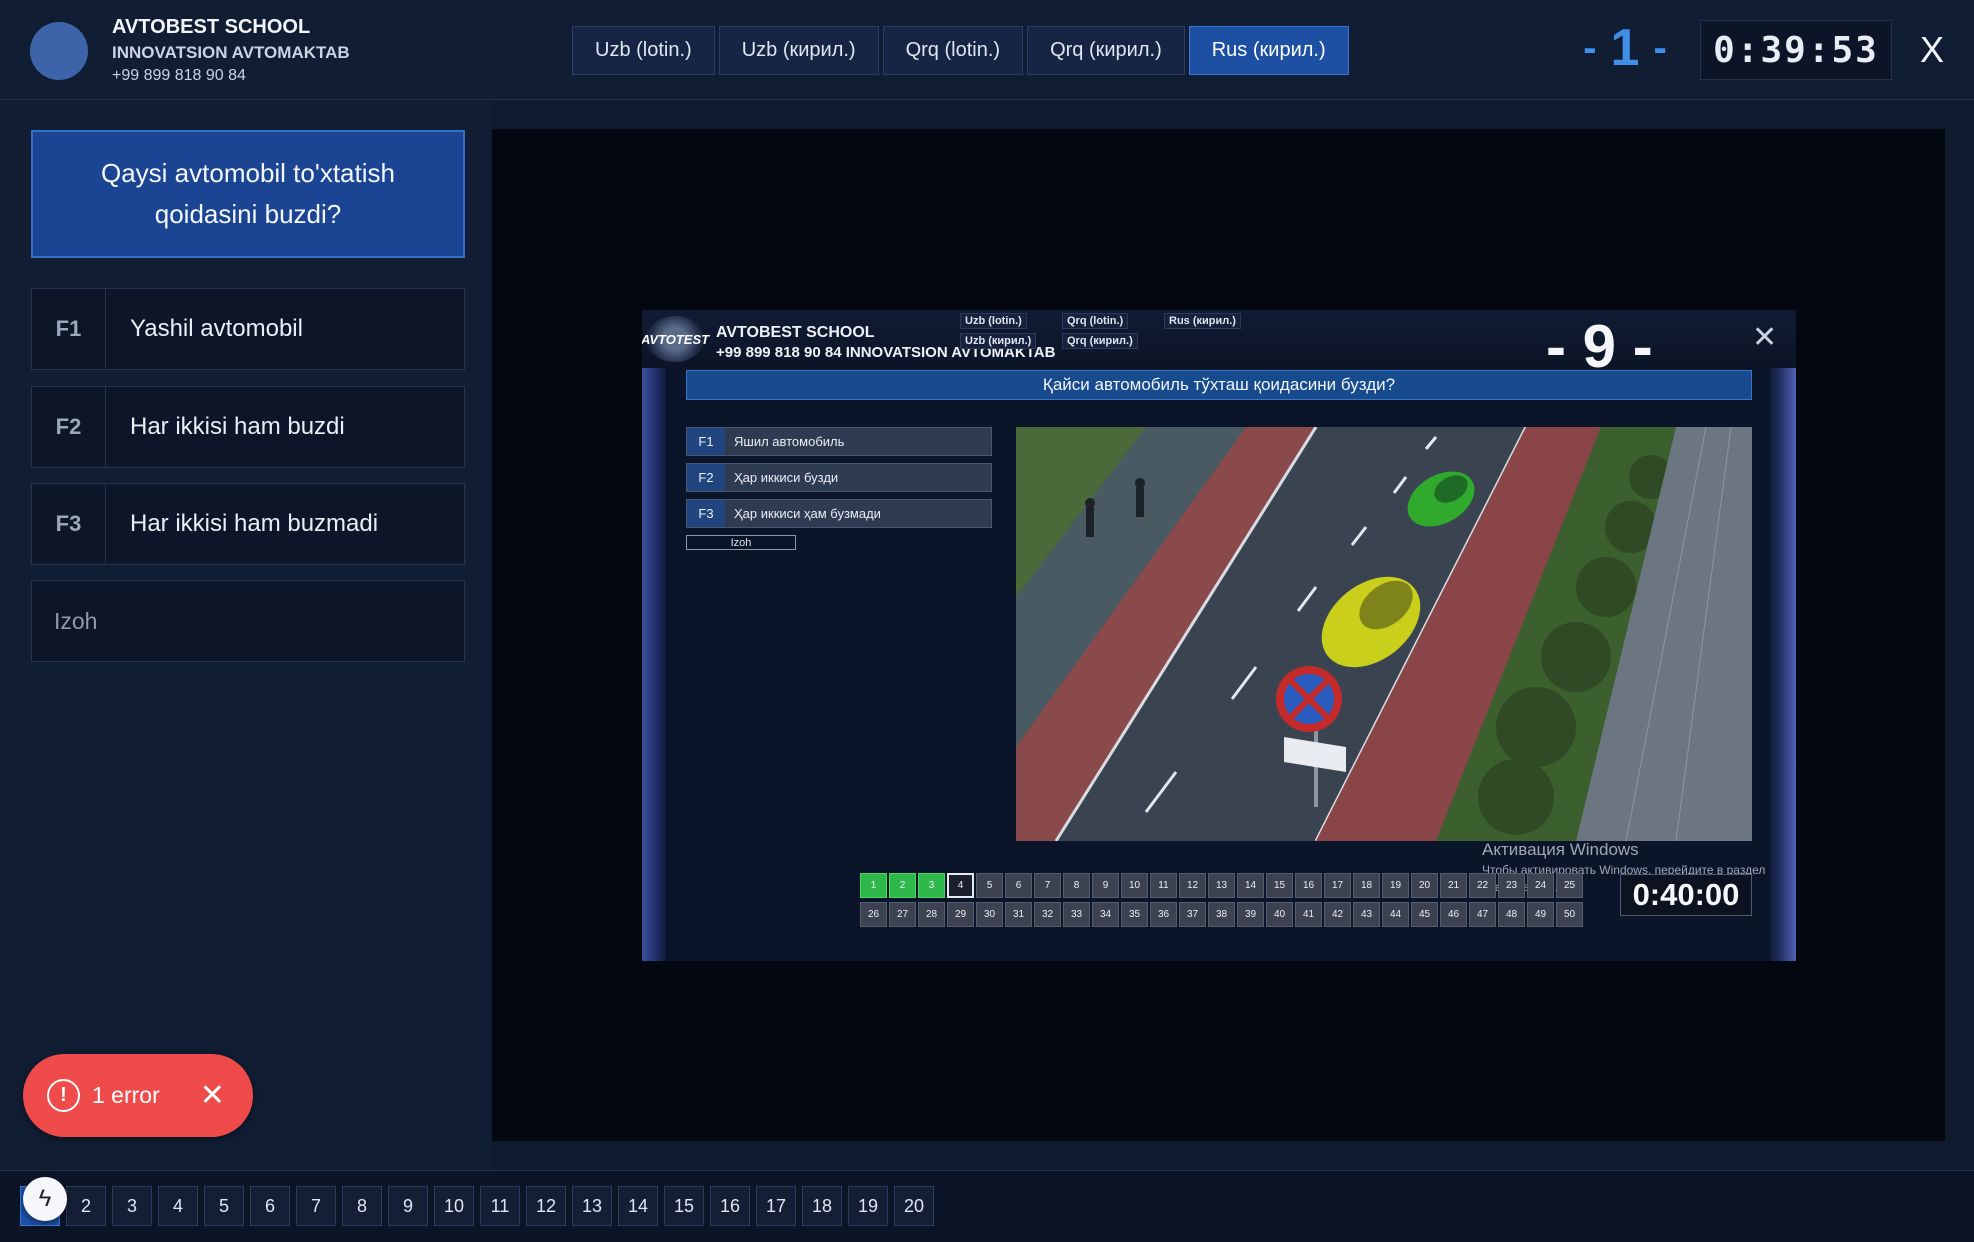  What do you see at coordinates (1018, 885) in the screenshot?
I see `image-grid-cell: 6` at bounding box center [1018, 885].